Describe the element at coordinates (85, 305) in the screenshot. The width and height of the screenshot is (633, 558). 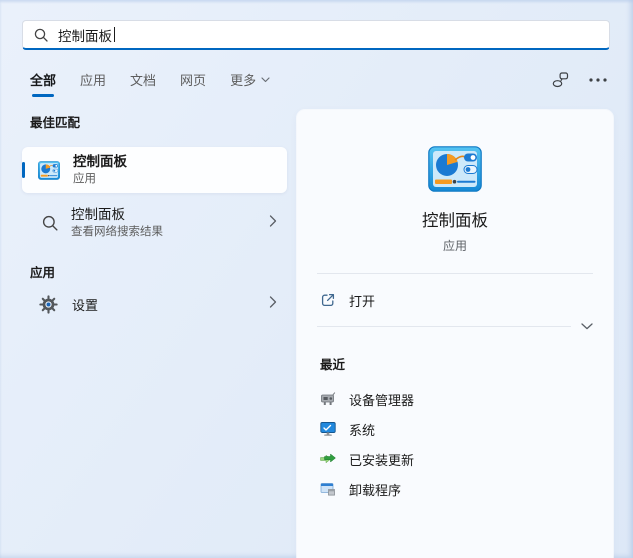
I see `settings-label: 设置` at that location.